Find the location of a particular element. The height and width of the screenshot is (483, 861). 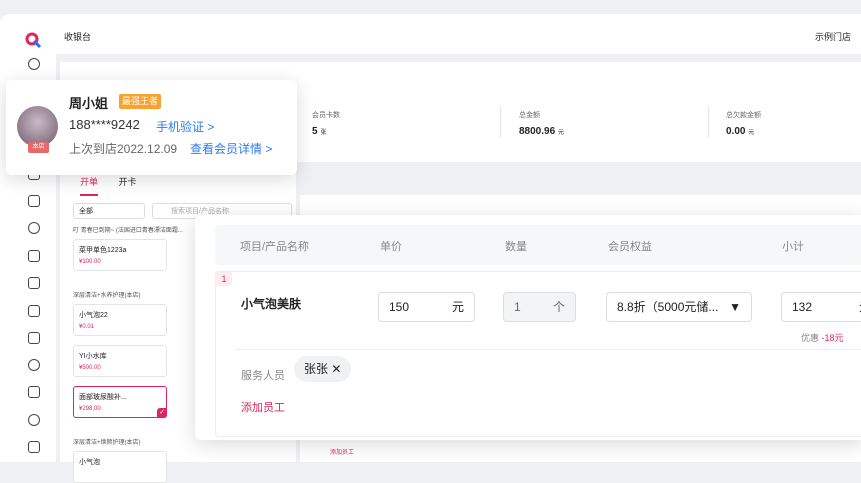

price-input: 150 元 is located at coordinates (426, 307).